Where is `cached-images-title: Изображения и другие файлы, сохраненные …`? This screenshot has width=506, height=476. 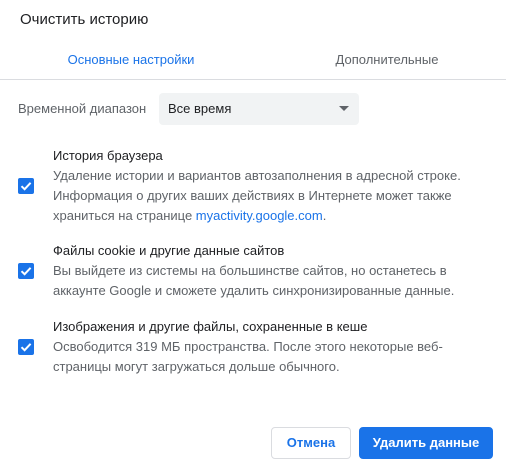 cached-images-title: Изображения и другие файлы, сохраненные … is located at coordinates (210, 326).